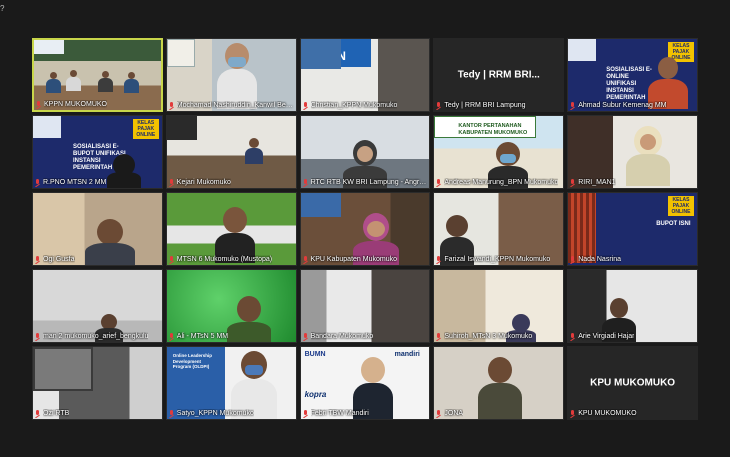  Describe the element at coordinates (97, 413) in the screenshot. I see `participant-name: Ozi RTB` at that location.